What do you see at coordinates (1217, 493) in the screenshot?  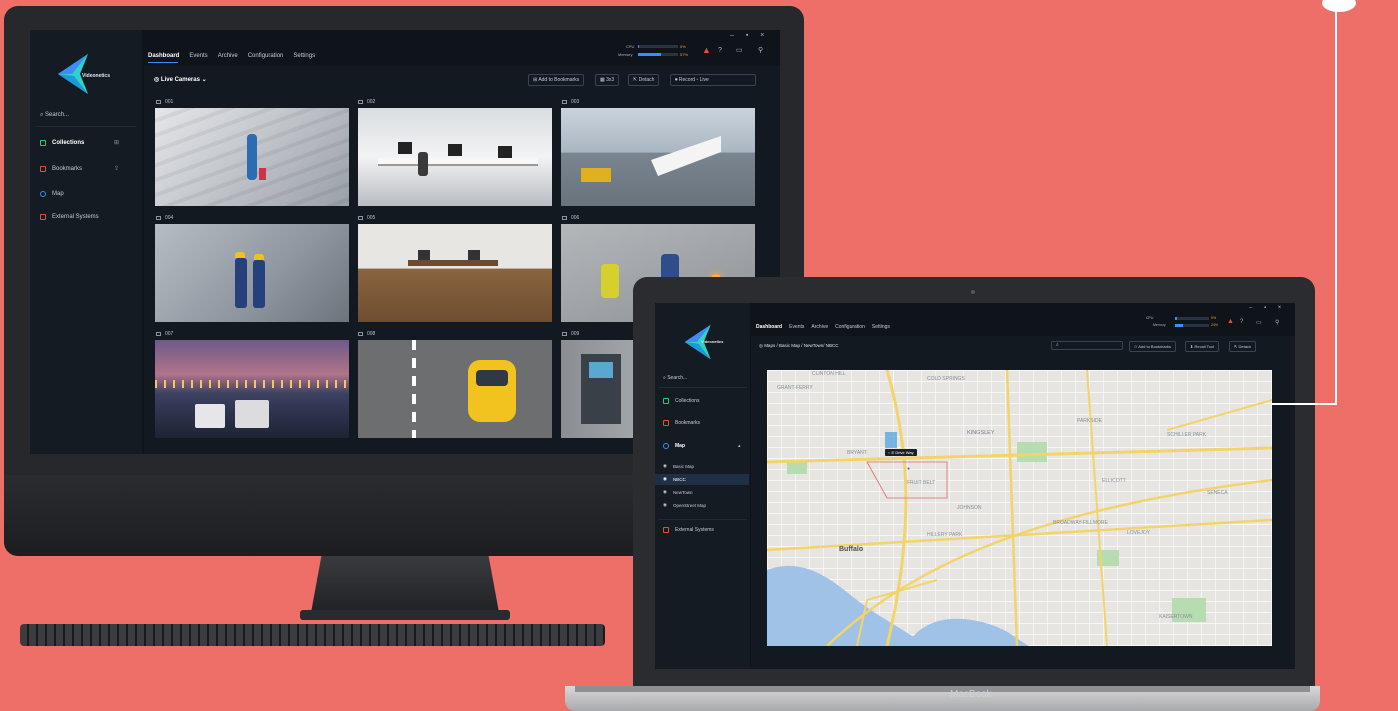 I see `map-label: SENECA` at bounding box center [1217, 493].